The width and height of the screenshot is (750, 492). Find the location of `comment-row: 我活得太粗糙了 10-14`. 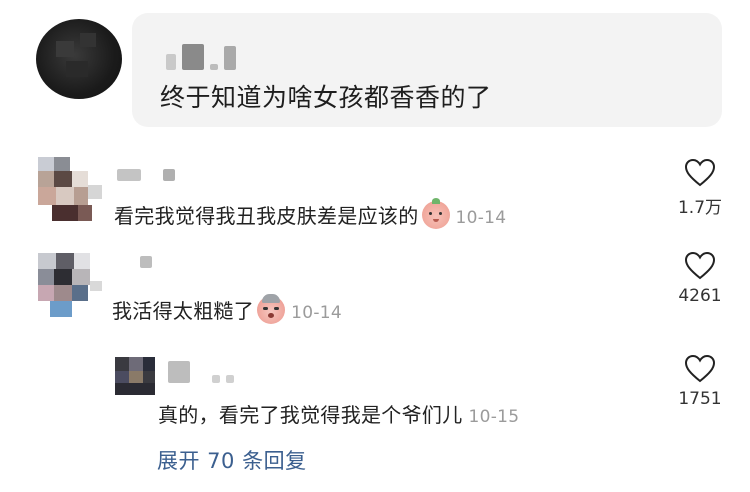

comment-row: 我活得太粗糙了 10-14 is located at coordinates (227, 309).